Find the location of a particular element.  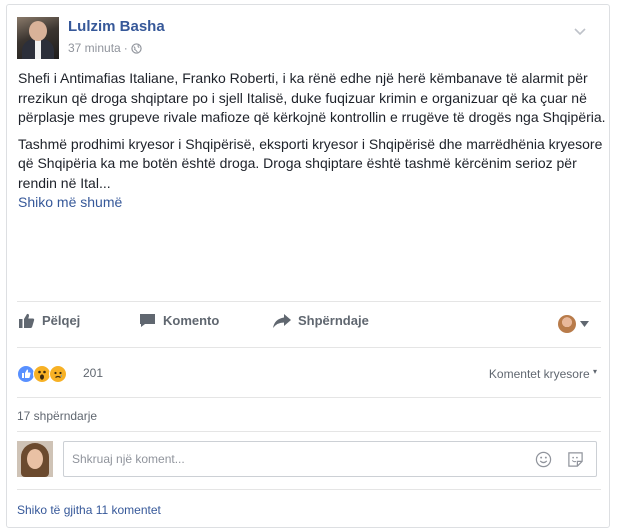

post-meta: 37 minuta · is located at coordinates (105, 48).